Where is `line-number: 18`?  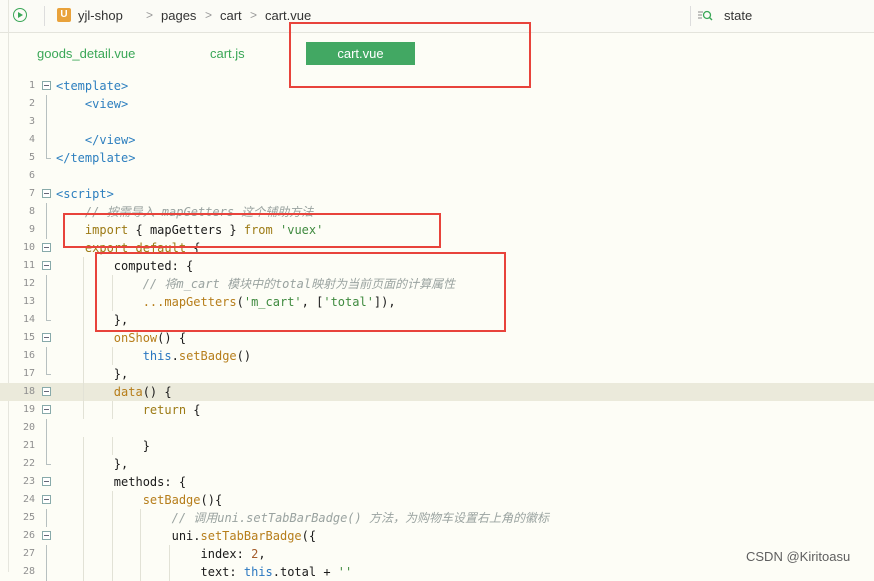
line-number: 18 is located at coordinates (28, 391).